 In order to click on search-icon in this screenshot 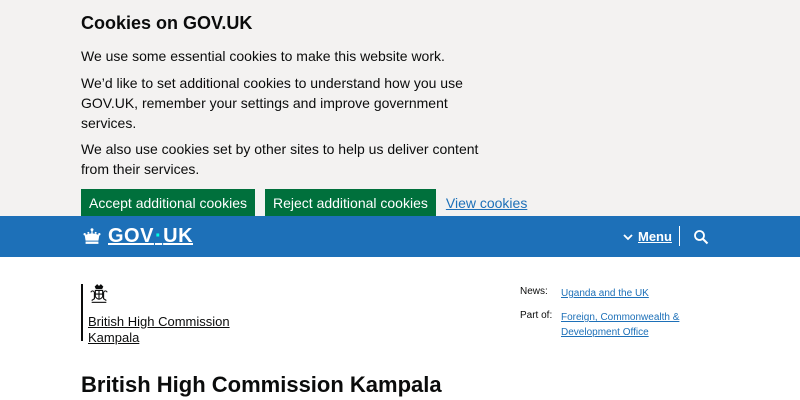, I will do `click(701, 237)`.